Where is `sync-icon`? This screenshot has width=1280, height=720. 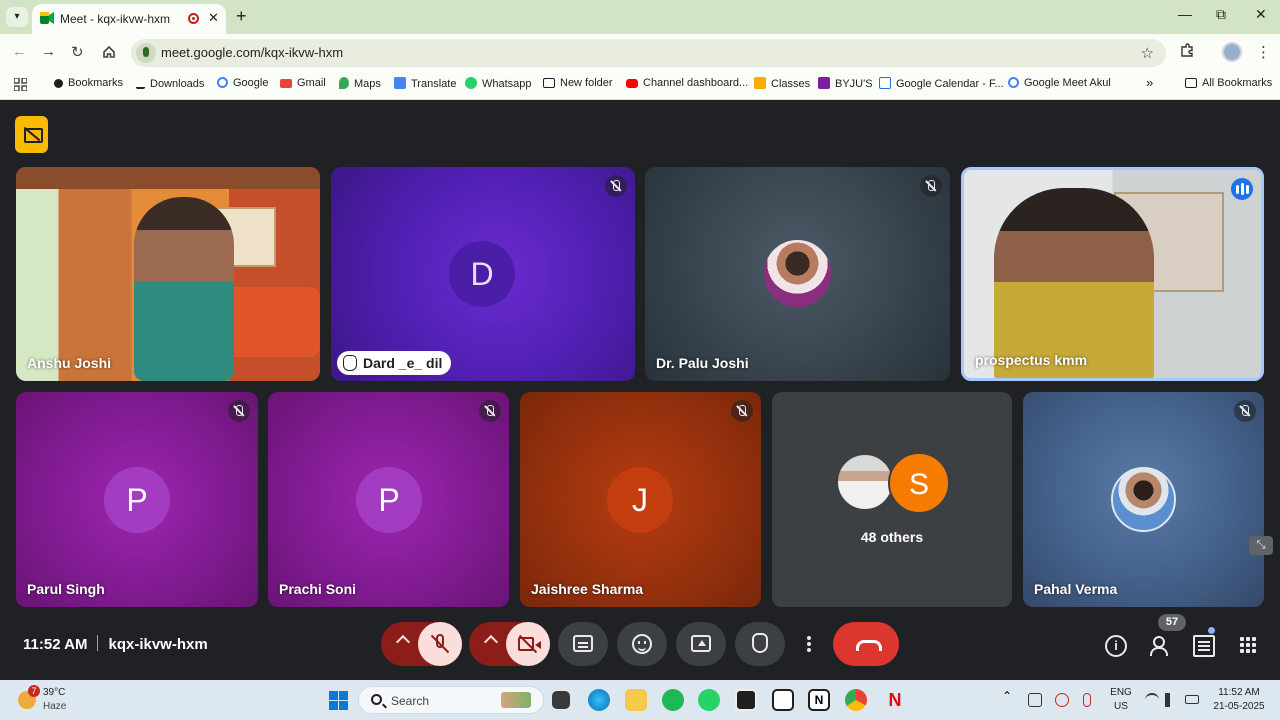
sync-icon is located at coordinates (1062, 700).